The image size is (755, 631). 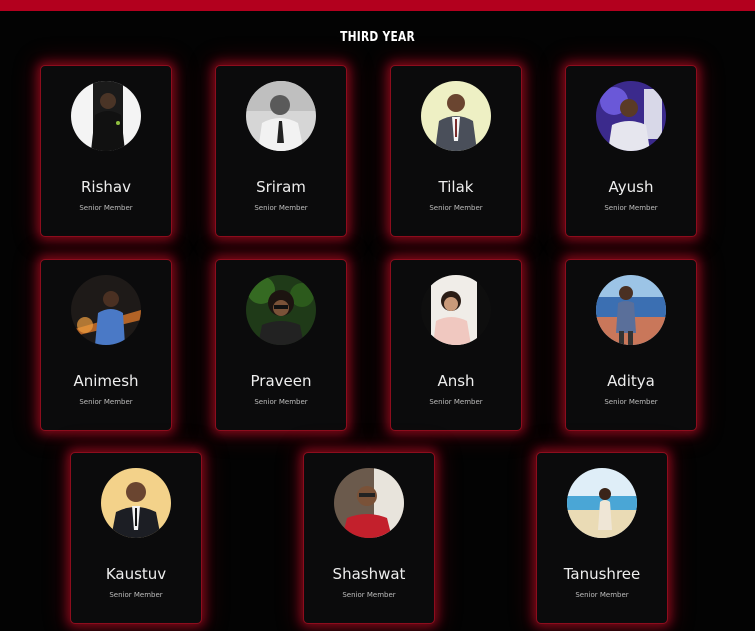 What do you see at coordinates (377, 37) in the screenshot?
I see `section-title: THIRD YEAR` at bounding box center [377, 37].